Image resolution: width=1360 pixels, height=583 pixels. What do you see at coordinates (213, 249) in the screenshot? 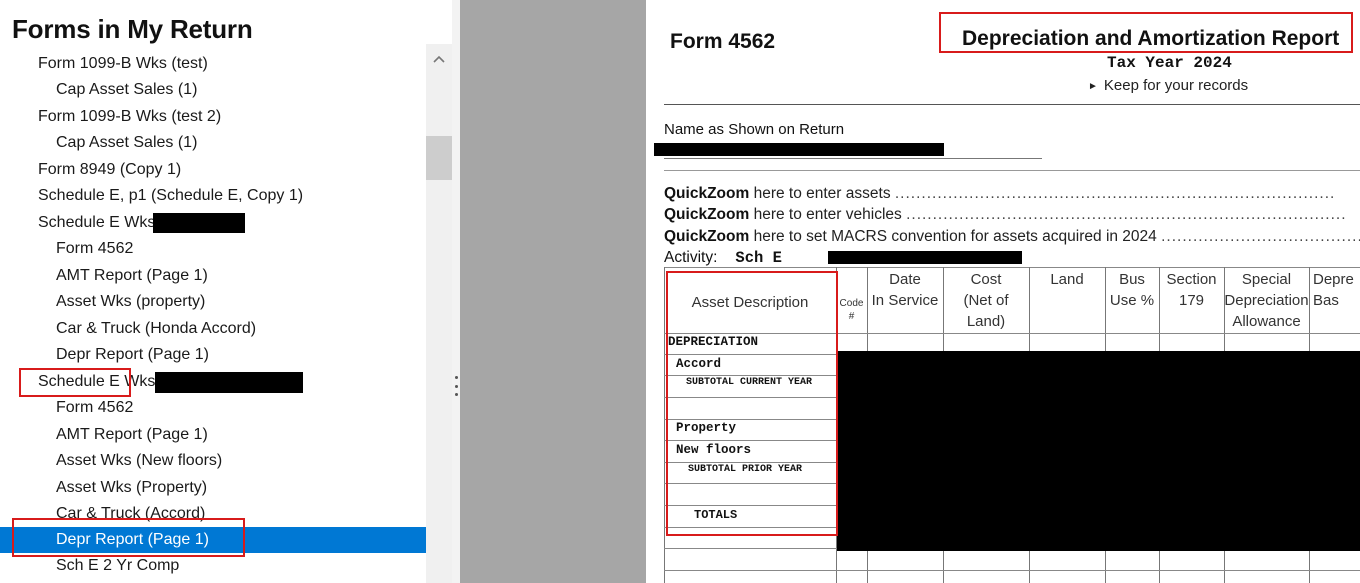
I see `tree-item-form-4562: Form 4562` at bounding box center [213, 249].